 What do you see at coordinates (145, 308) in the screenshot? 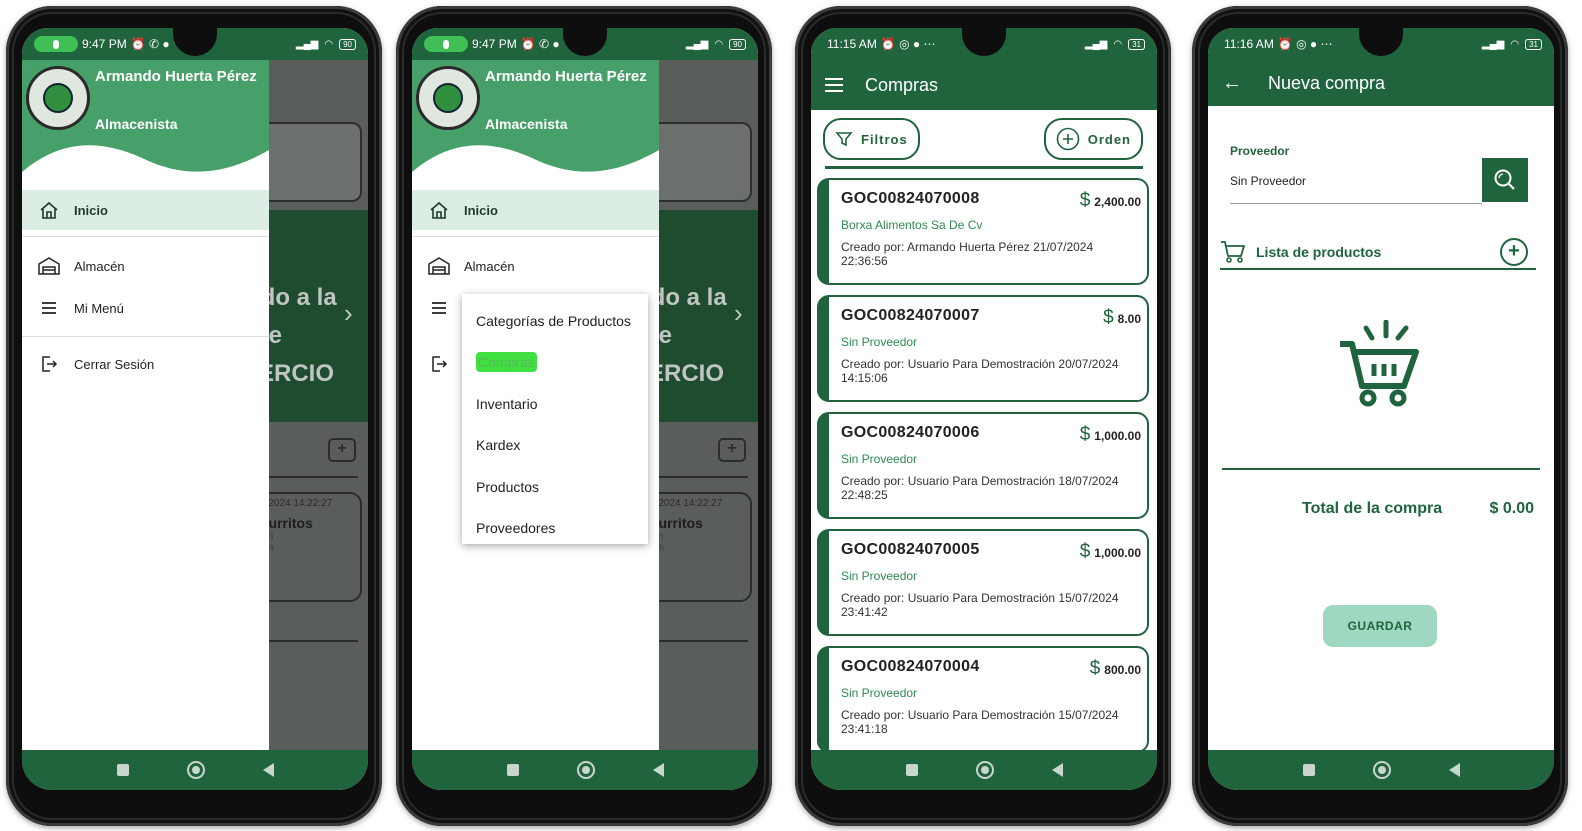
I see `drawer-item-mi-menu: Mi Menú` at bounding box center [145, 308].